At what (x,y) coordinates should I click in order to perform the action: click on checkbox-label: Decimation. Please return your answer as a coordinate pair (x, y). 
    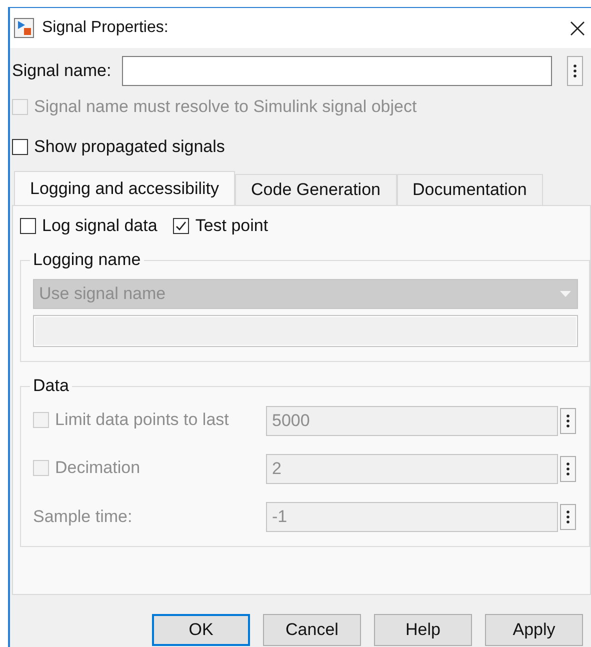
    Looking at the image, I should click on (97, 468).